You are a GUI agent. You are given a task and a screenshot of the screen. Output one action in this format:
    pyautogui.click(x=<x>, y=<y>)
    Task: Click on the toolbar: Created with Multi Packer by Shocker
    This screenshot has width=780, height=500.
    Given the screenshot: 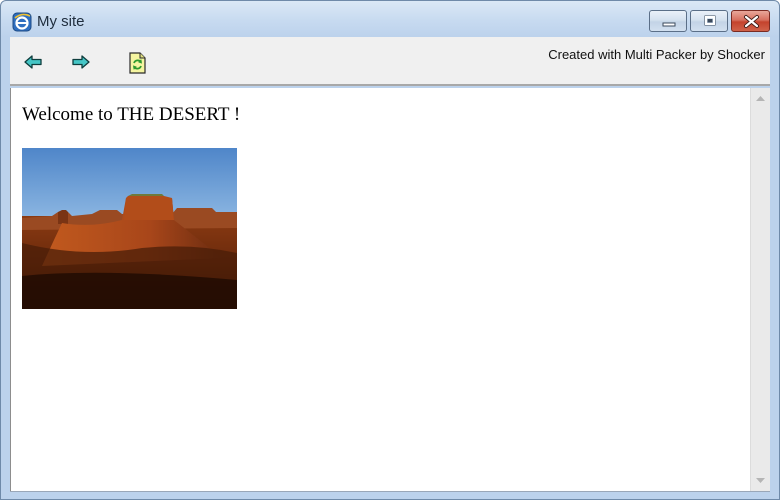 What is the action you would take?
    pyautogui.click(x=390, y=61)
    